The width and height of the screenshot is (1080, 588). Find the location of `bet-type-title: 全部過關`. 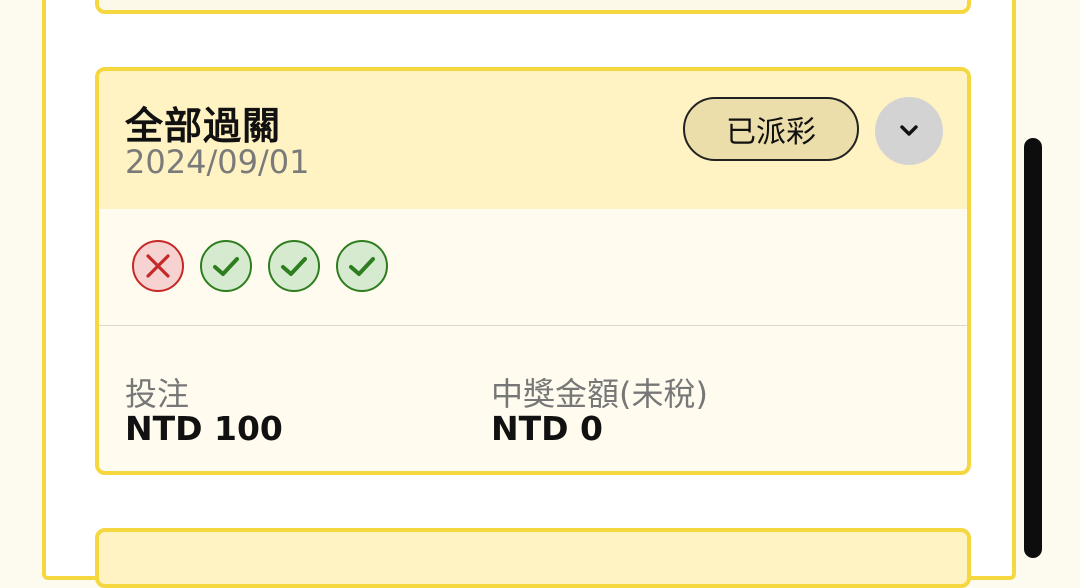

bet-type-title: 全部過關 is located at coordinates (203, 126).